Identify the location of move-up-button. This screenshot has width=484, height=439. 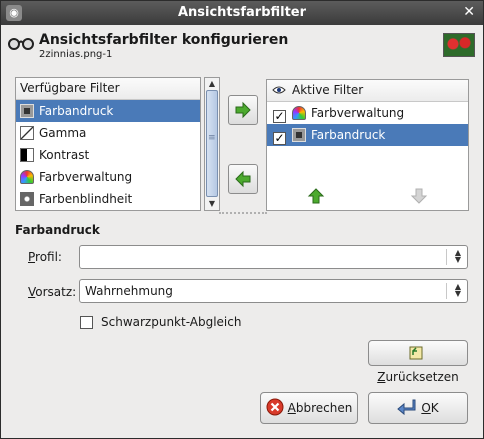
(316, 196).